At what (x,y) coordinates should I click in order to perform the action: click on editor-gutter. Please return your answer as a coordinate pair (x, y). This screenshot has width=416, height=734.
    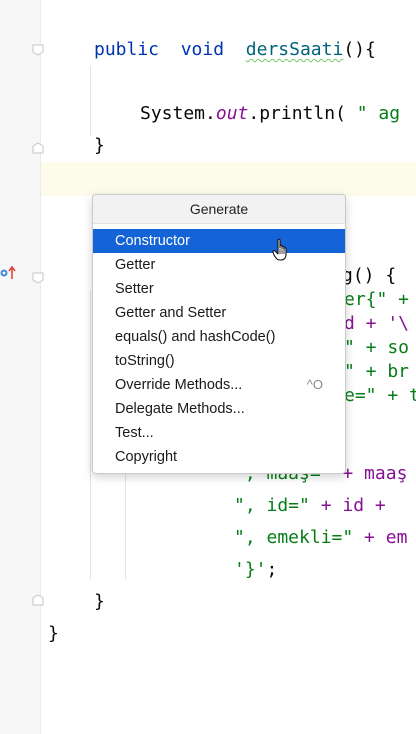
    Looking at the image, I should click on (20, 367).